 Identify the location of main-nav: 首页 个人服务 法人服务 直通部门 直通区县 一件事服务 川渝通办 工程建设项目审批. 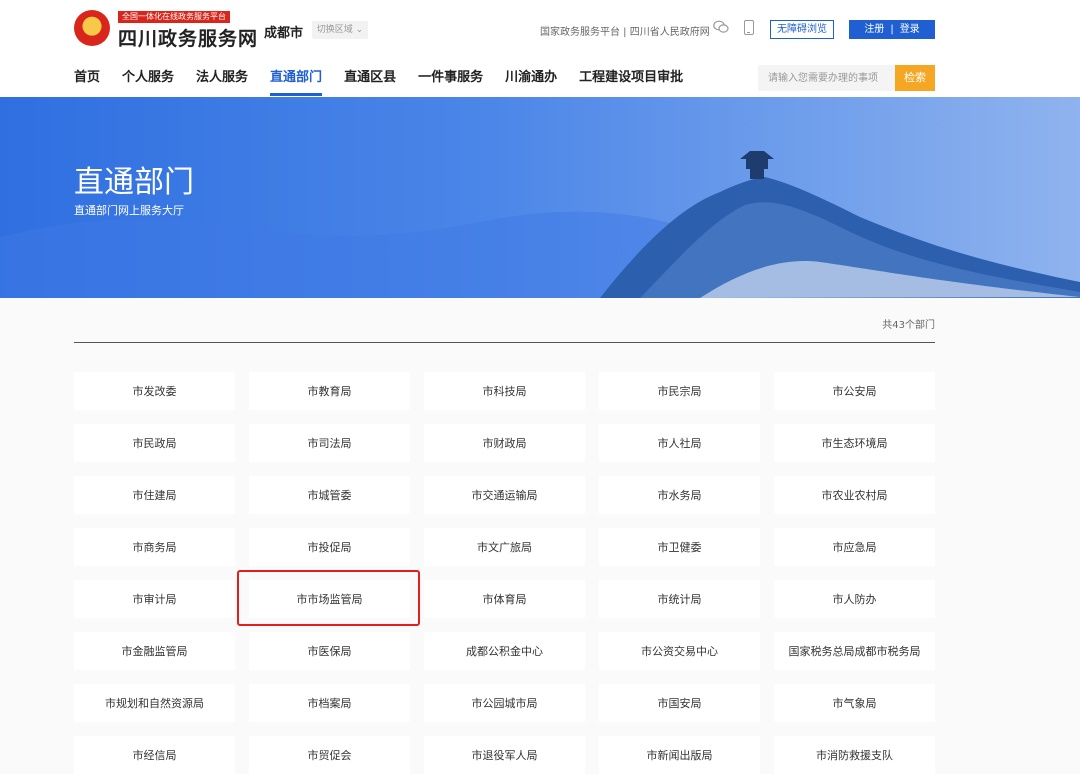
(389, 81).